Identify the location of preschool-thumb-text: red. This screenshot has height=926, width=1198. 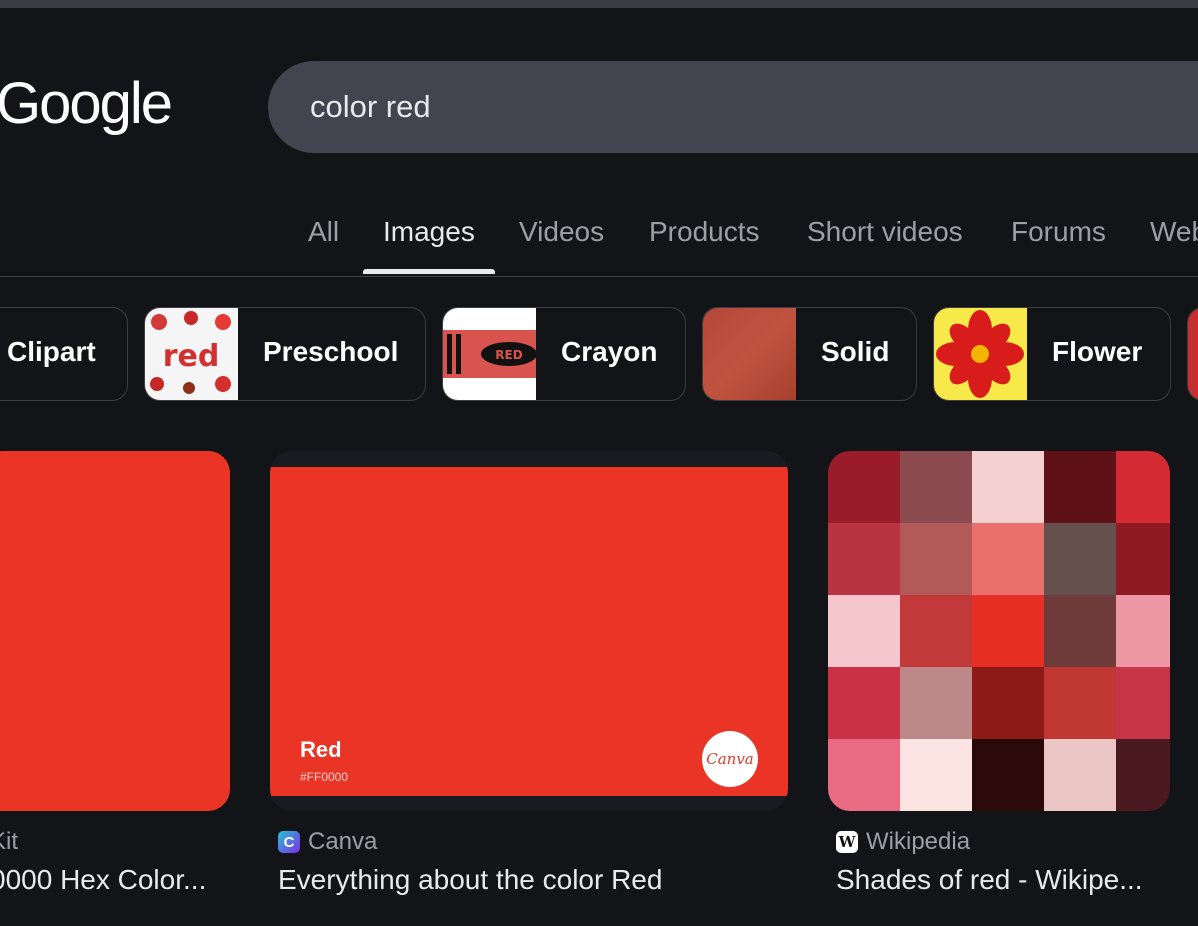
(191, 356).